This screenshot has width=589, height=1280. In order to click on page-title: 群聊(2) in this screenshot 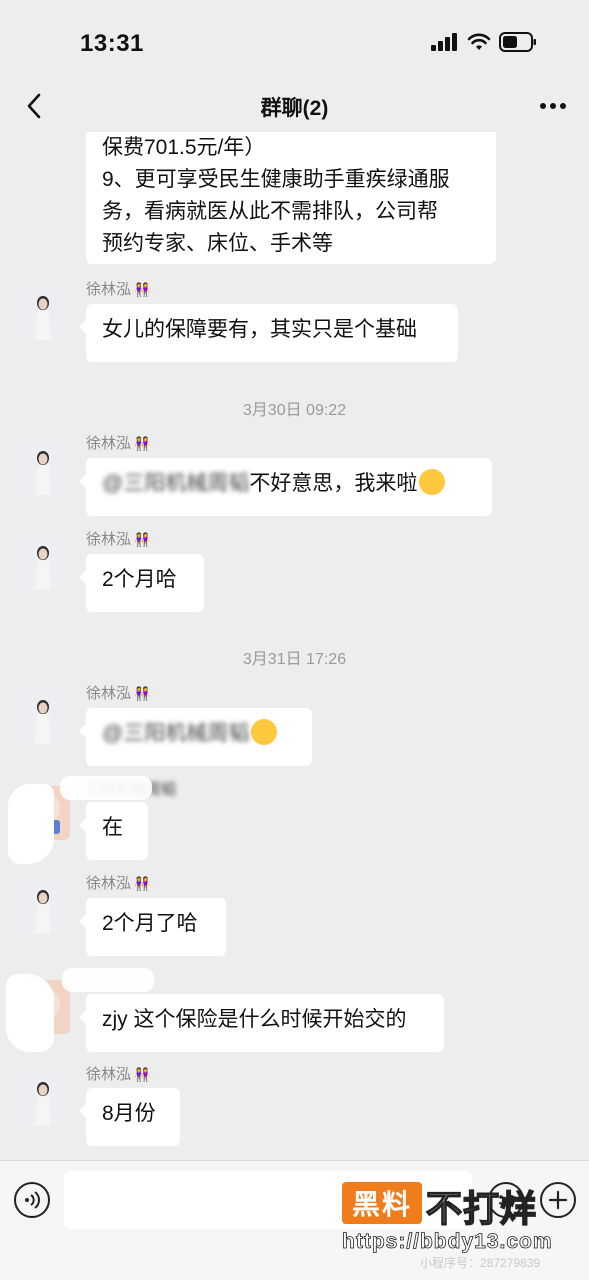, I will do `click(294, 108)`.